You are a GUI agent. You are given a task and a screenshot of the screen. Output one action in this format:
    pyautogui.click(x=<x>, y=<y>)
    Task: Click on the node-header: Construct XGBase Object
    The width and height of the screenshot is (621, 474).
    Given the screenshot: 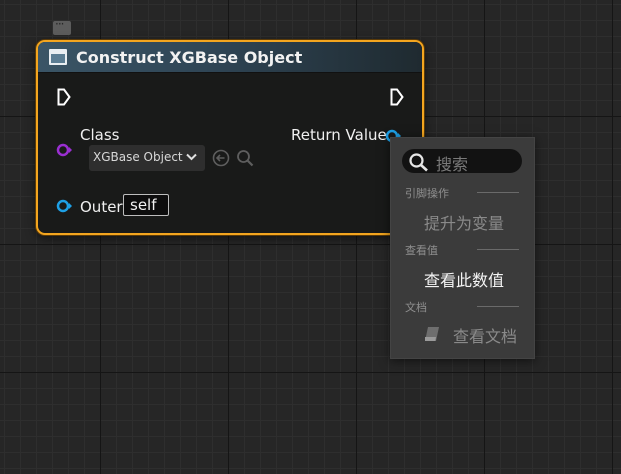 What is the action you would take?
    pyautogui.click(x=230, y=57)
    